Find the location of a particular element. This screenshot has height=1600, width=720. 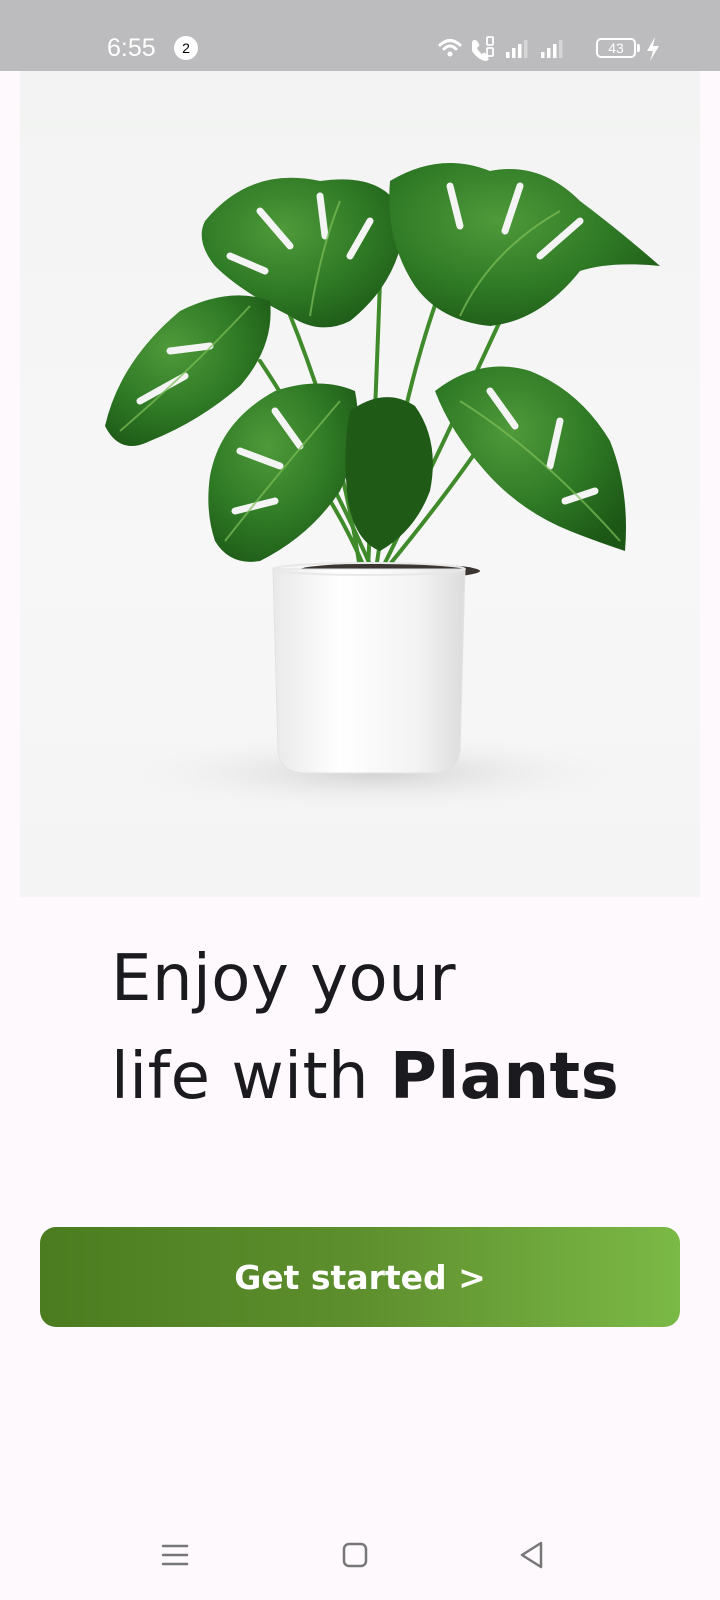

battery-icon: 43 is located at coordinates (616, 48).